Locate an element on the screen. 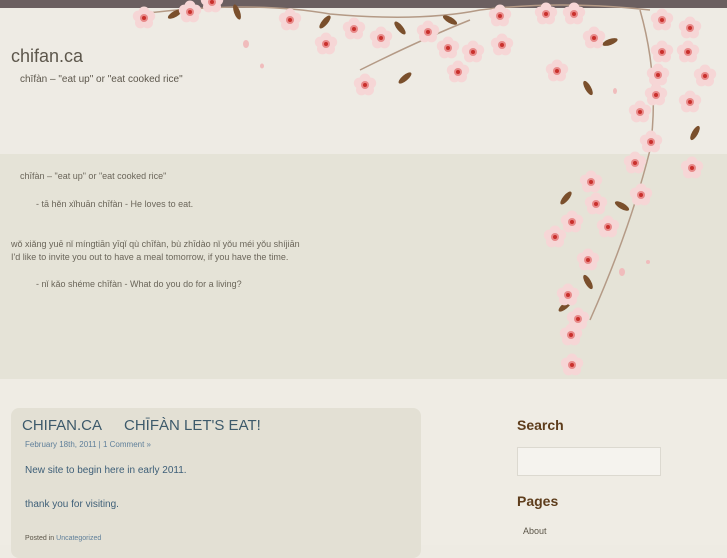  post-title-right: CHĪFÀN LET'S EAT! is located at coordinates (192, 425).